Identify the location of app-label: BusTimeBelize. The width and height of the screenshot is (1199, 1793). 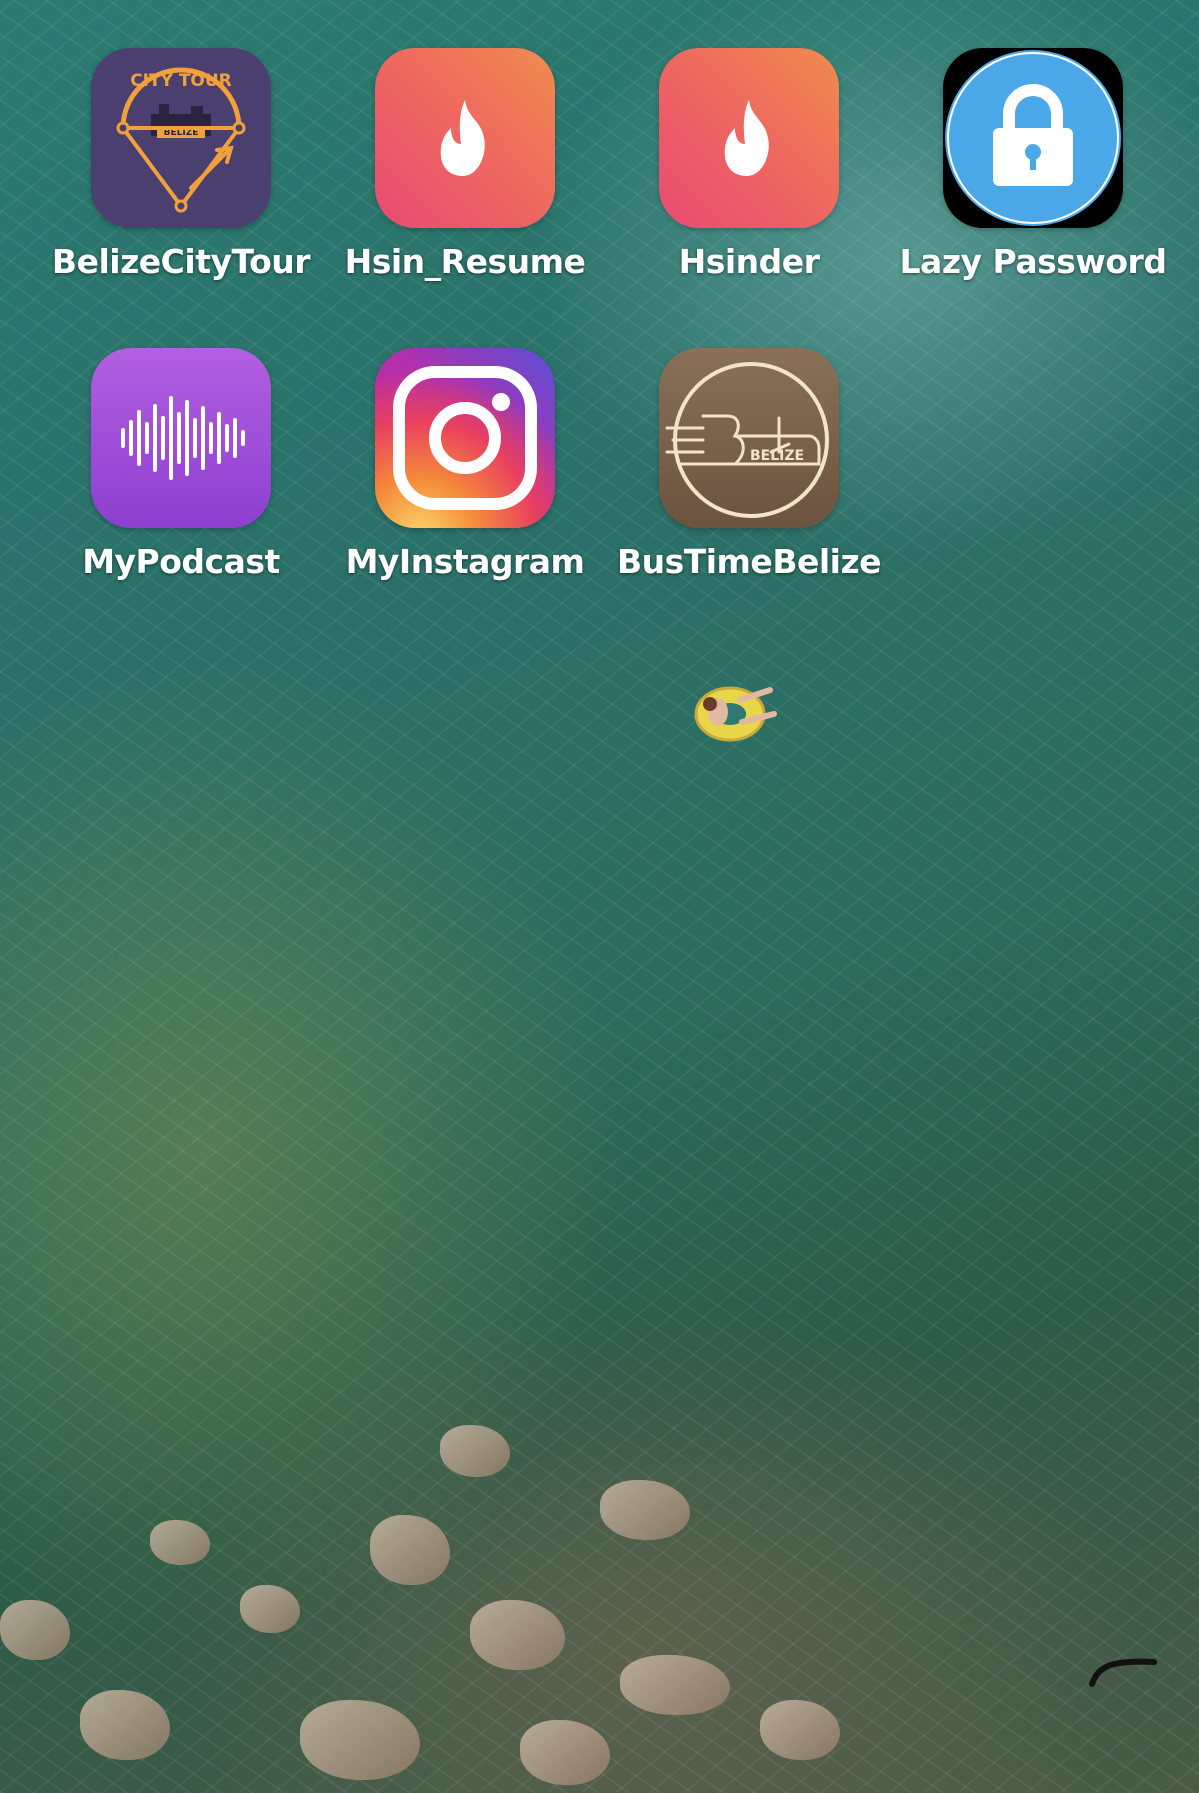
(749, 561).